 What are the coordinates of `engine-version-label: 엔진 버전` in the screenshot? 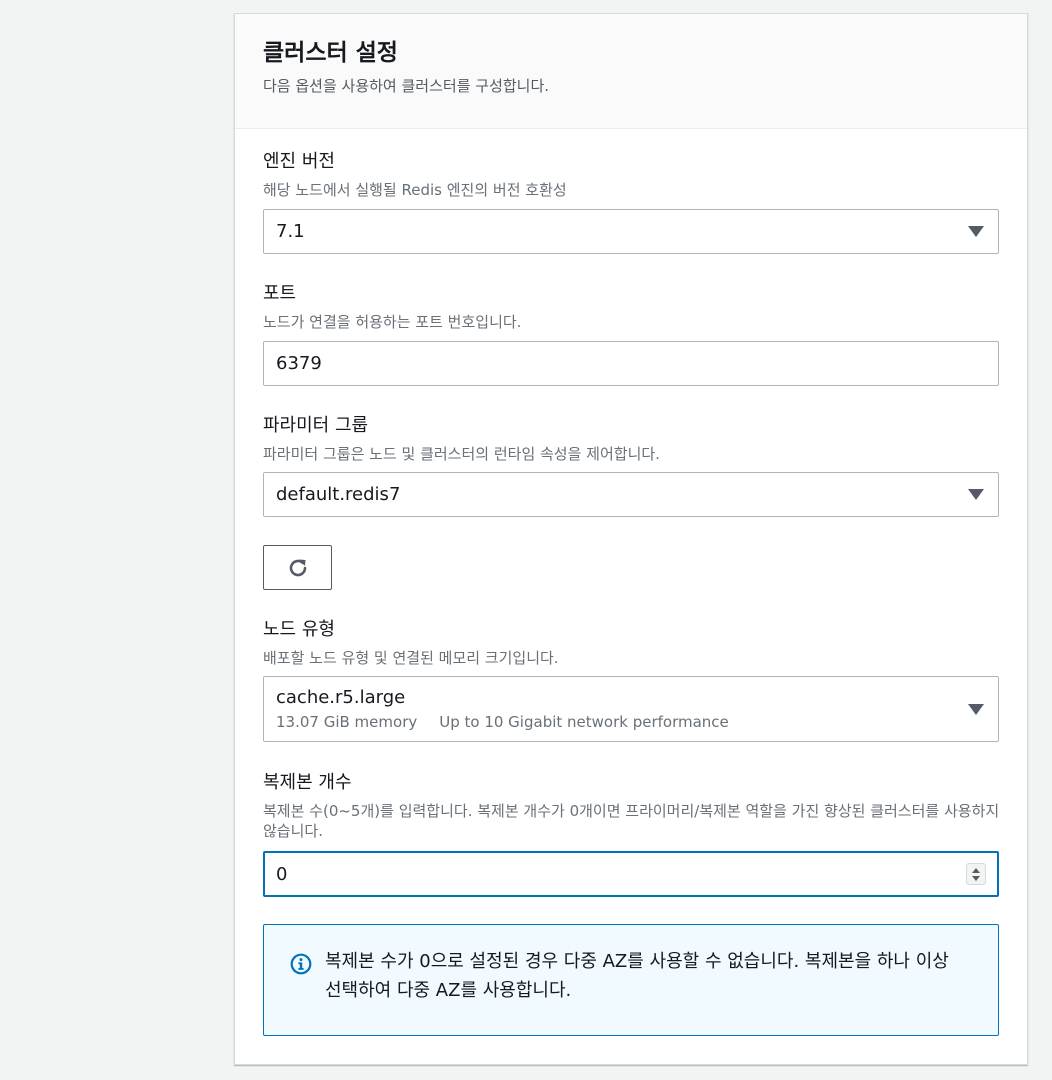 It's located at (299, 161).